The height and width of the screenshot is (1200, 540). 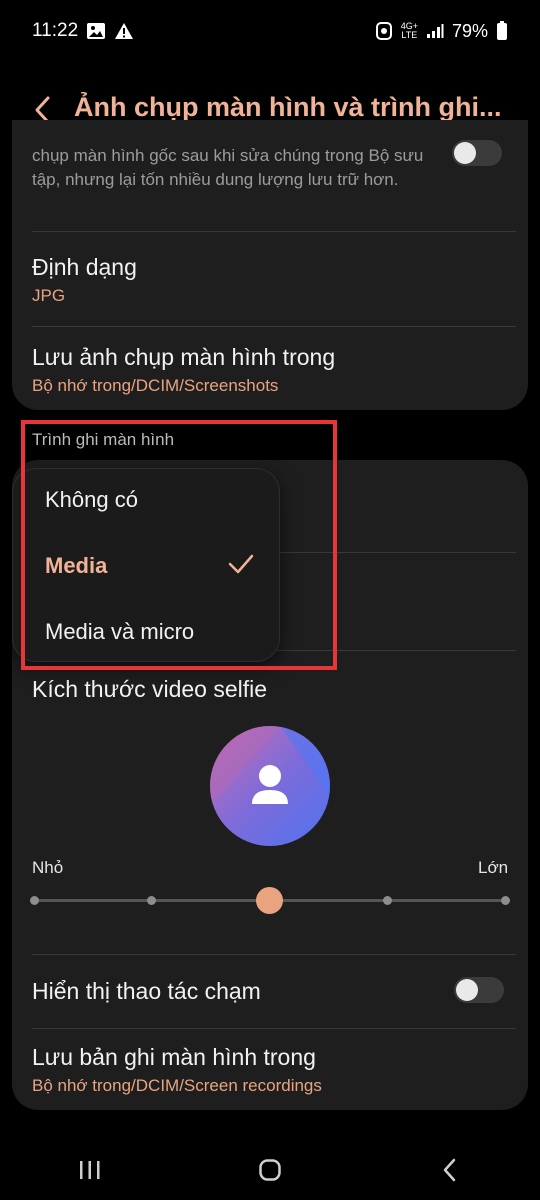 What do you see at coordinates (493, 867) in the screenshot?
I see `slider-max-label: Lớn` at bounding box center [493, 867].